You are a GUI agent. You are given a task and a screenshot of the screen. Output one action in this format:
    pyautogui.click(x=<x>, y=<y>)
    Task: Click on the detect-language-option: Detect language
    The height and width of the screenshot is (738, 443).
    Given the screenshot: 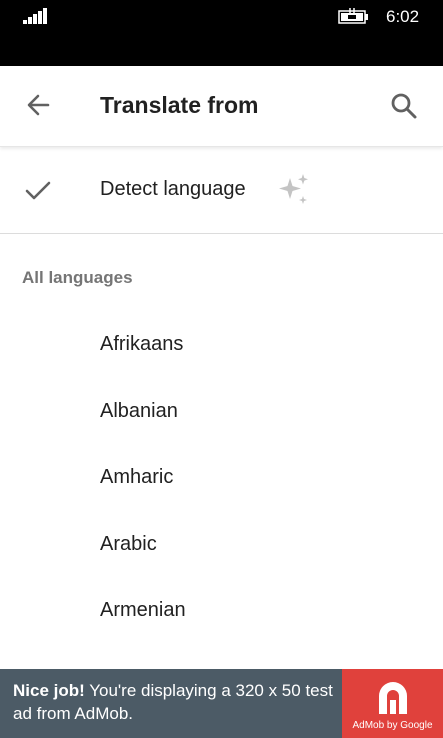 What is the action you would take?
    pyautogui.click(x=221, y=190)
    